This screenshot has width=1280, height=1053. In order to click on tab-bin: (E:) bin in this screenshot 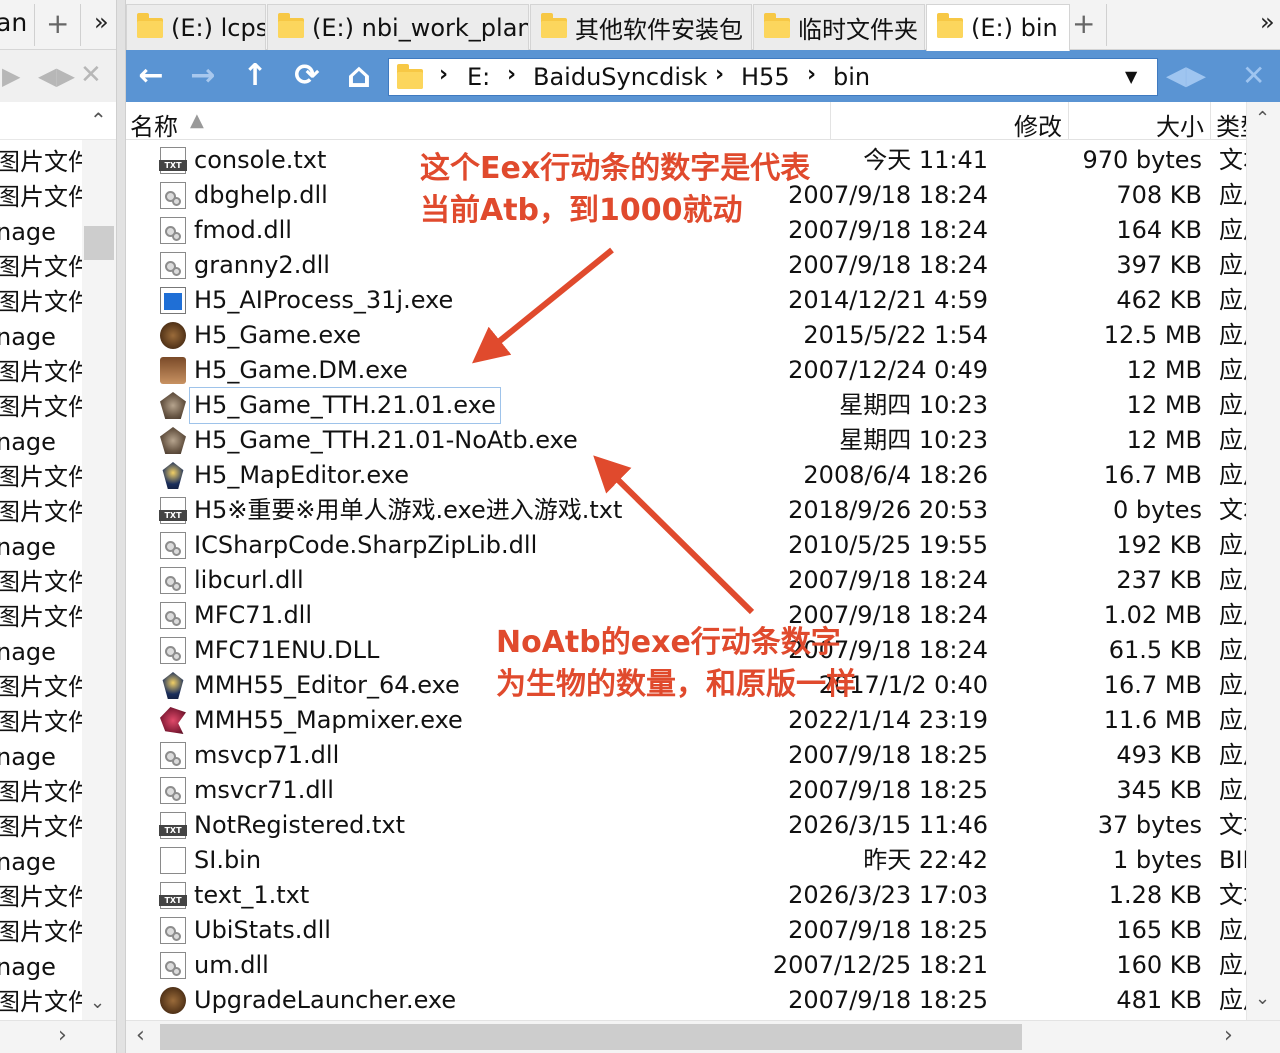, I will do `click(998, 27)`.